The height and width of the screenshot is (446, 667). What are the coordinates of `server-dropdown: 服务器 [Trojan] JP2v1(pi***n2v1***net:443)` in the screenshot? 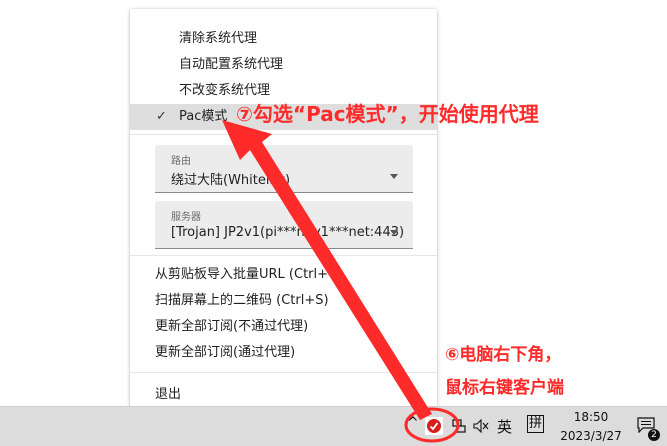 It's located at (284, 225).